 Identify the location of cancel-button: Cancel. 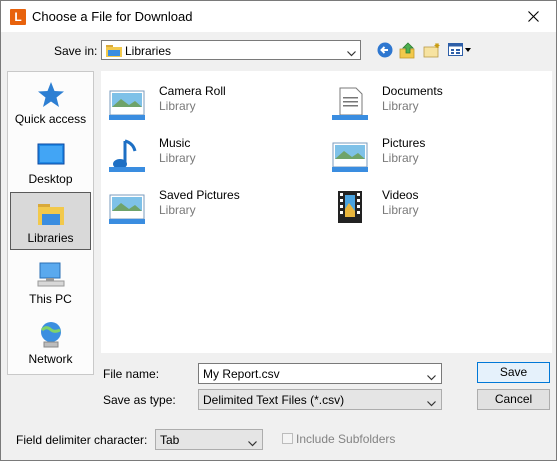
(513, 399).